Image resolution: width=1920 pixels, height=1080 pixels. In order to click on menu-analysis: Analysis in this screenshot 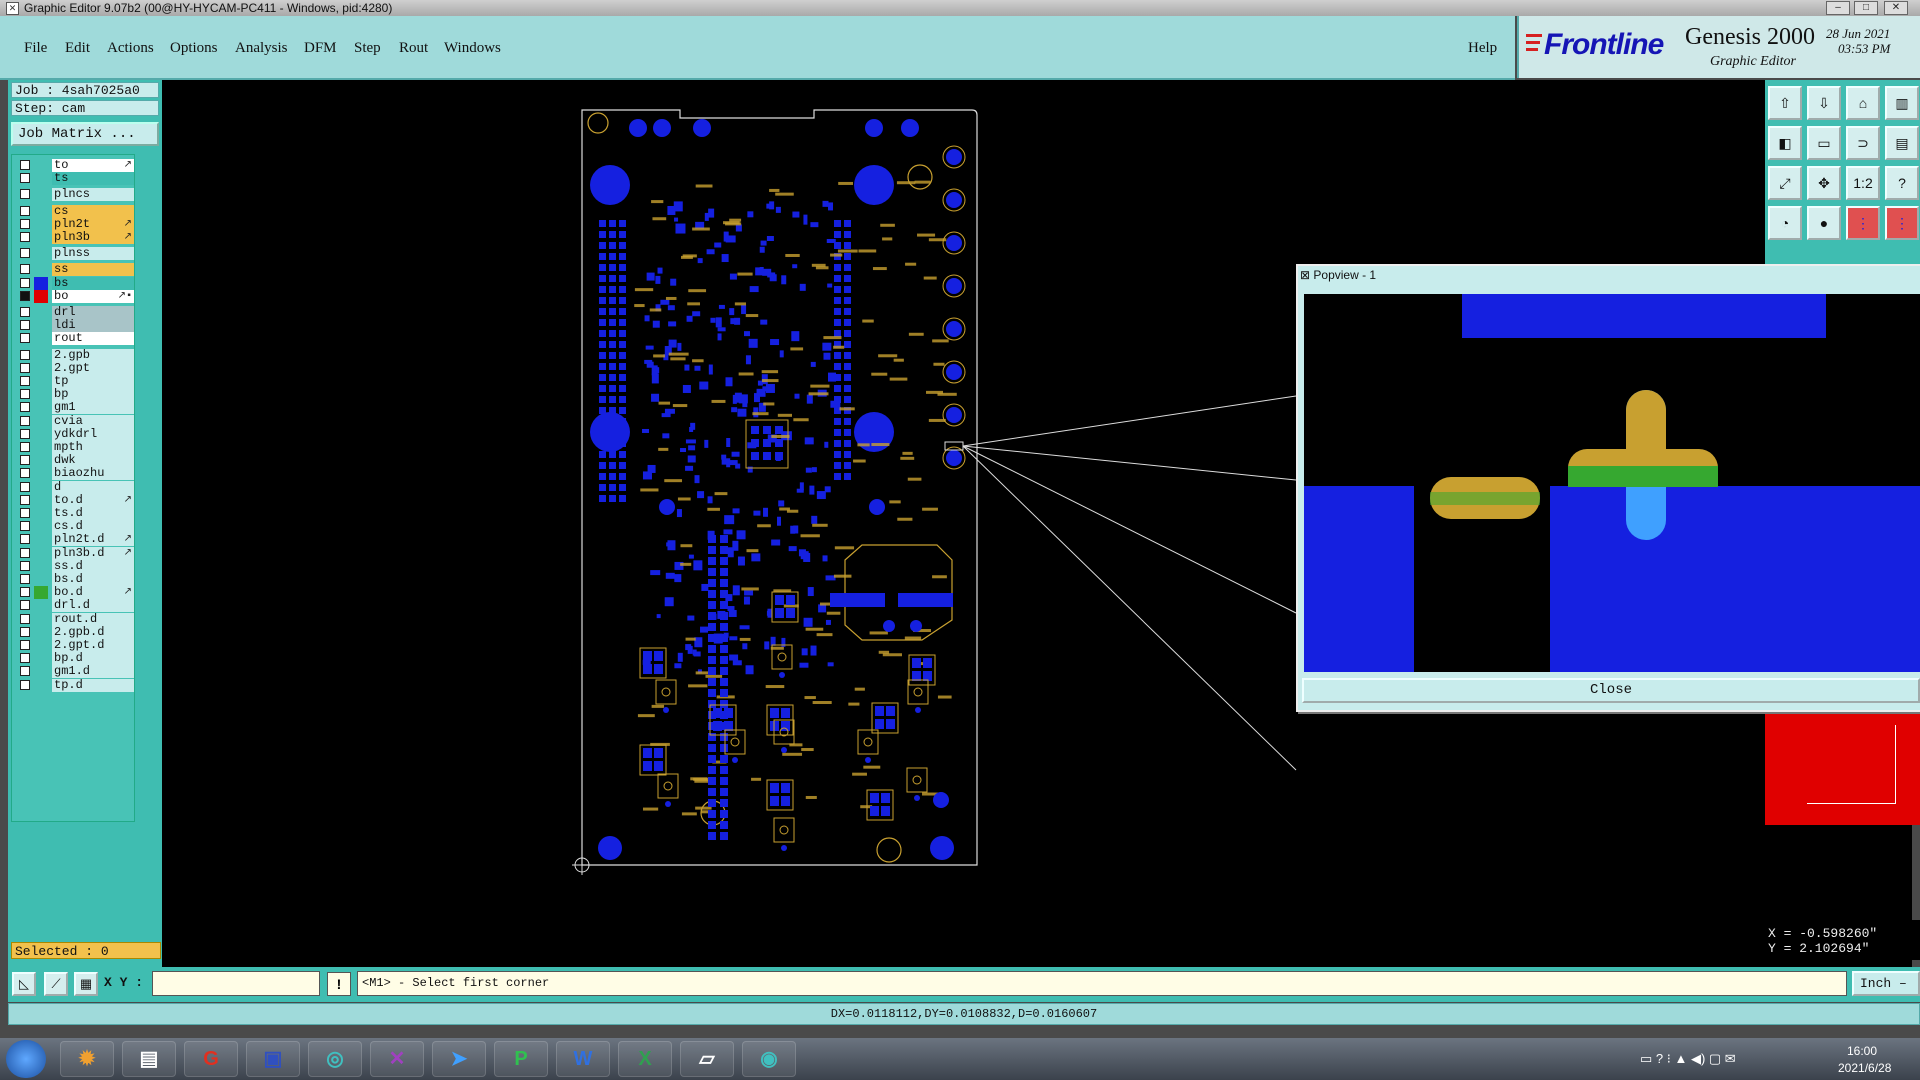, I will do `click(261, 48)`.